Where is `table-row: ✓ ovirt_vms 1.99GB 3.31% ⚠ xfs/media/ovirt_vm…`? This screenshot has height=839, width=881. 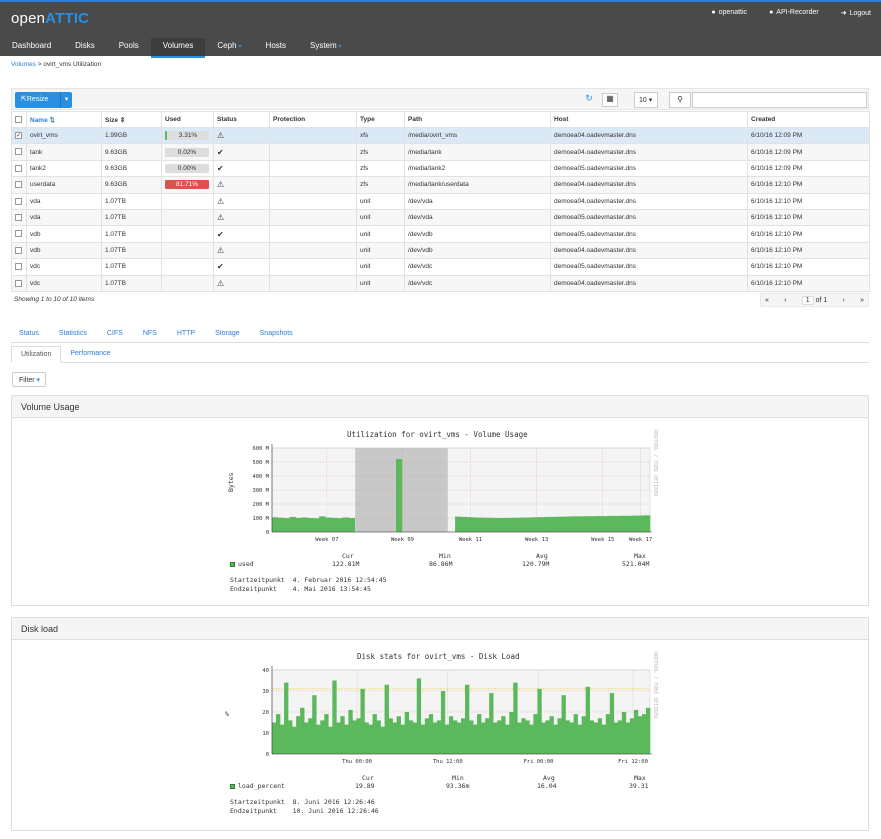
table-row: ✓ ovirt_vms 1.99GB 3.31% ⚠ xfs/media/ovirt_vm… is located at coordinates (440, 135).